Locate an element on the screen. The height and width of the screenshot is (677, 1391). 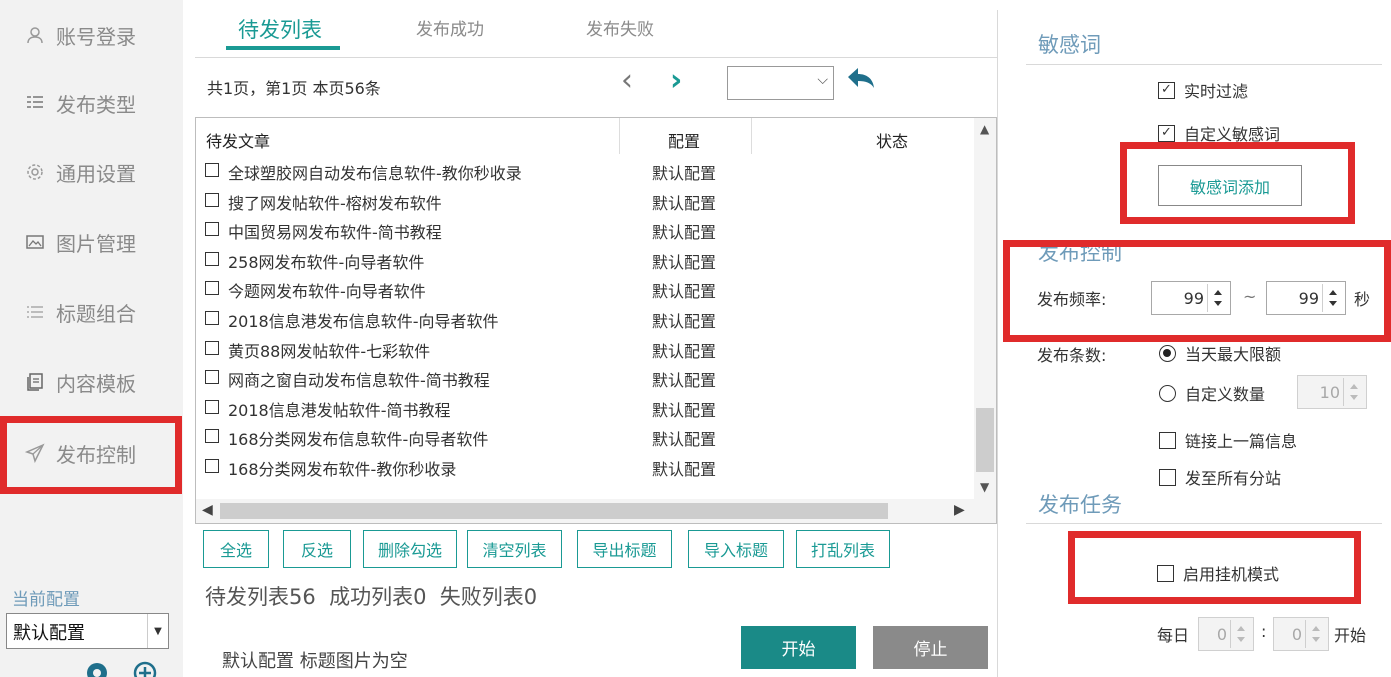
send-all-branches-checkbox: 发至所有分站 is located at coordinates (1220, 477).